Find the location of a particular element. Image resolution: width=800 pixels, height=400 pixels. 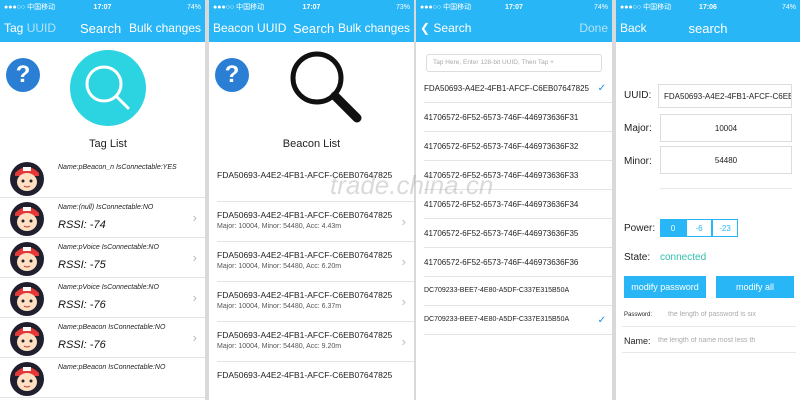

name-label: Name: is located at coordinates (637, 341).